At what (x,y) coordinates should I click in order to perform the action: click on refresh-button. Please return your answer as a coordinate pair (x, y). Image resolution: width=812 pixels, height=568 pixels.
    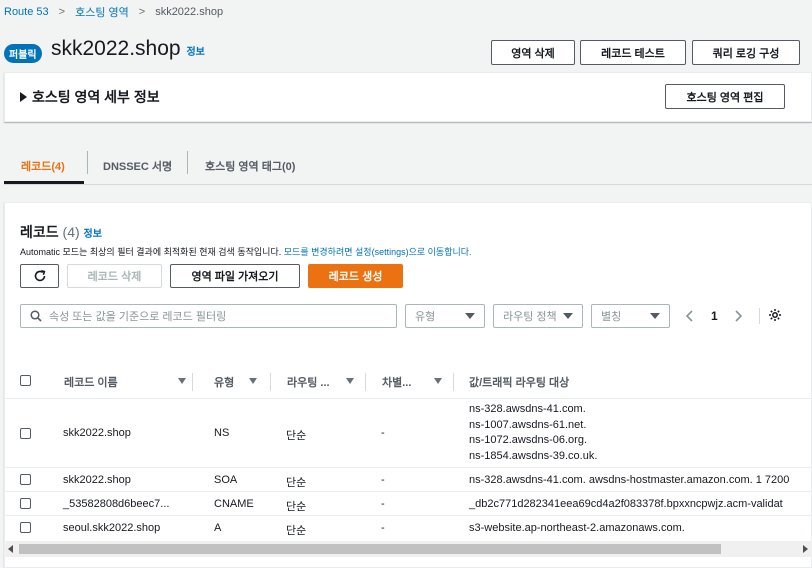
    Looking at the image, I should click on (39, 276).